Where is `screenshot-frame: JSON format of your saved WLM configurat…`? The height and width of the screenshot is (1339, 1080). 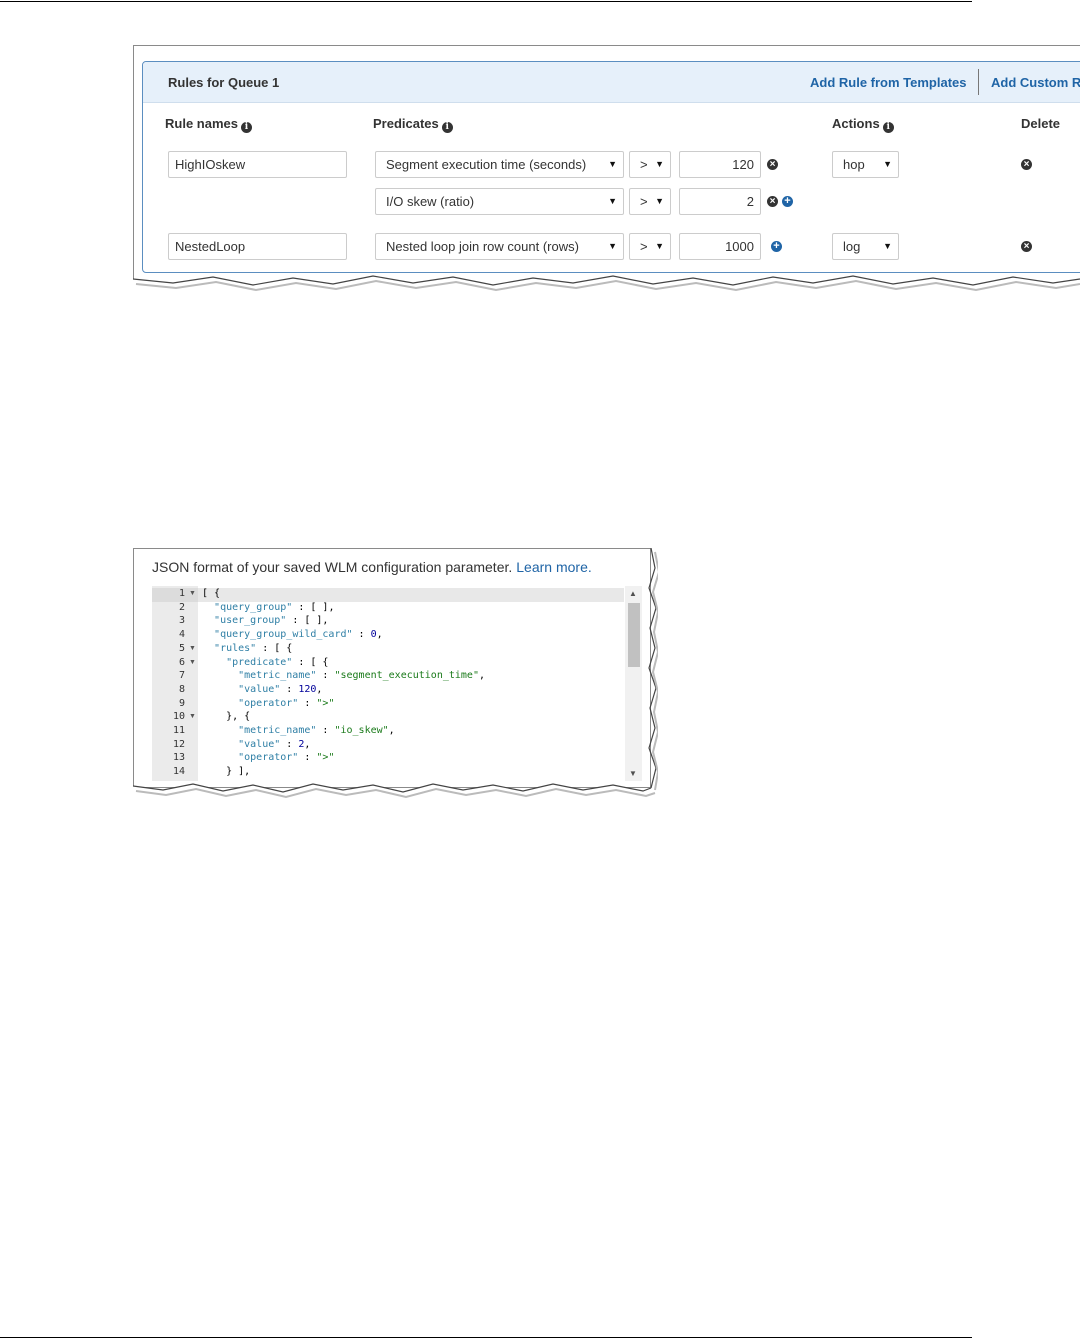
screenshot-frame: JSON format of your saved WLM configurat… is located at coordinates (392, 668).